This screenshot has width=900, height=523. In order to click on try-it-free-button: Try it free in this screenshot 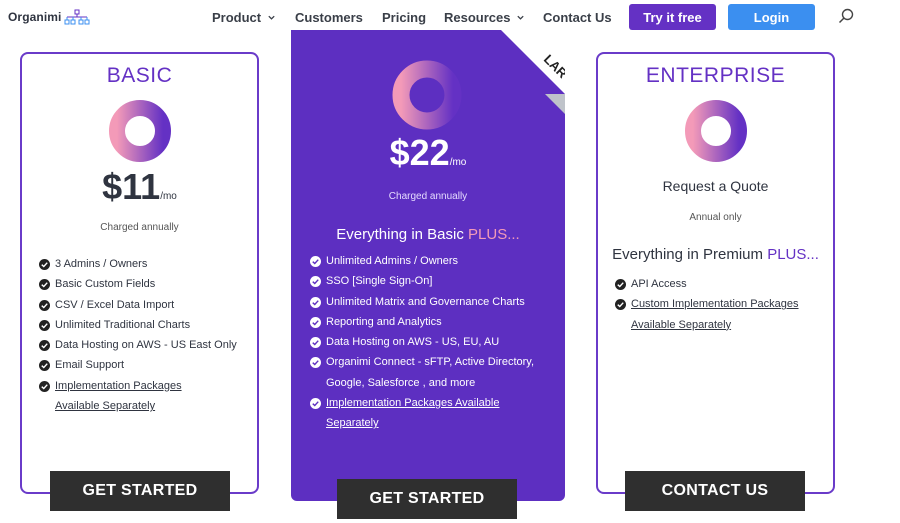, I will do `click(672, 17)`.